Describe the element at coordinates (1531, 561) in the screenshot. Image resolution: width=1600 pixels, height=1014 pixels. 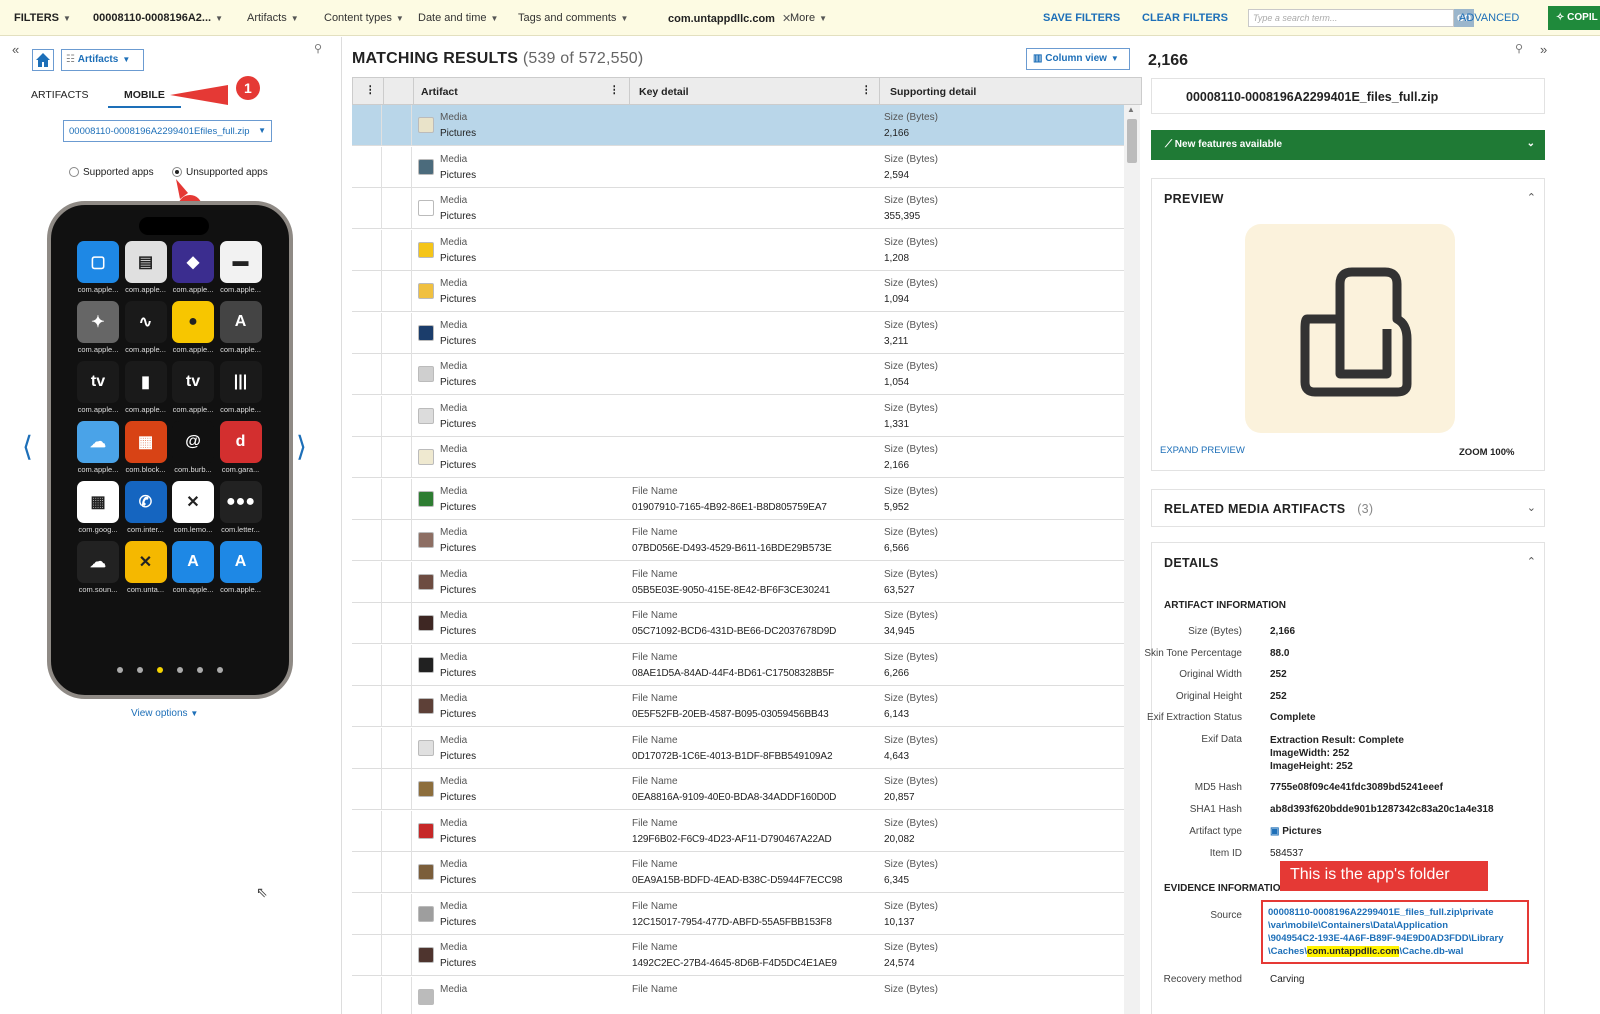
I see `collapse-details-icon: ⌃` at that location.